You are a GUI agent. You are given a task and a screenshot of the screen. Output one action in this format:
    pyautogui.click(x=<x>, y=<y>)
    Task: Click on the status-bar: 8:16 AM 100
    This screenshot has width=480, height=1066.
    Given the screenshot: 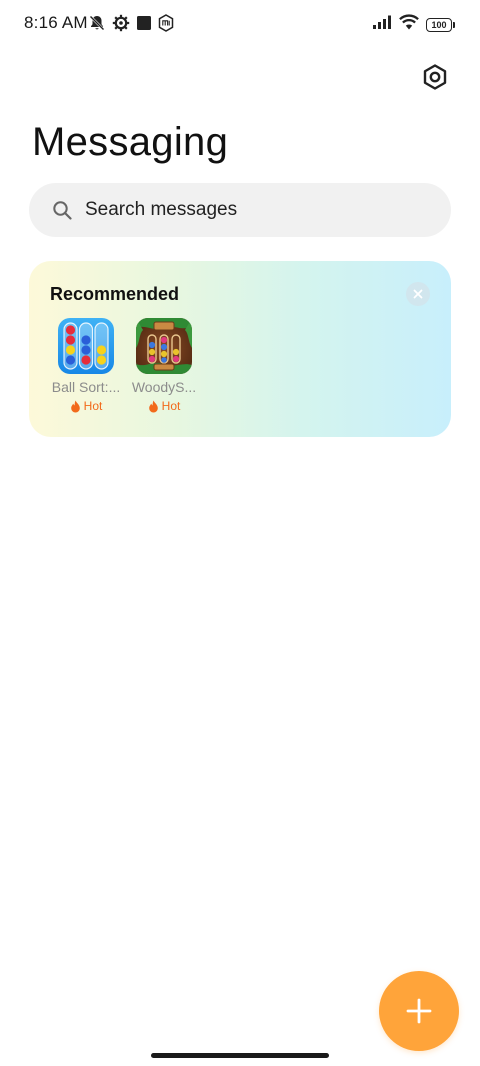 What is the action you would take?
    pyautogui.click(x=240, y=24)
    